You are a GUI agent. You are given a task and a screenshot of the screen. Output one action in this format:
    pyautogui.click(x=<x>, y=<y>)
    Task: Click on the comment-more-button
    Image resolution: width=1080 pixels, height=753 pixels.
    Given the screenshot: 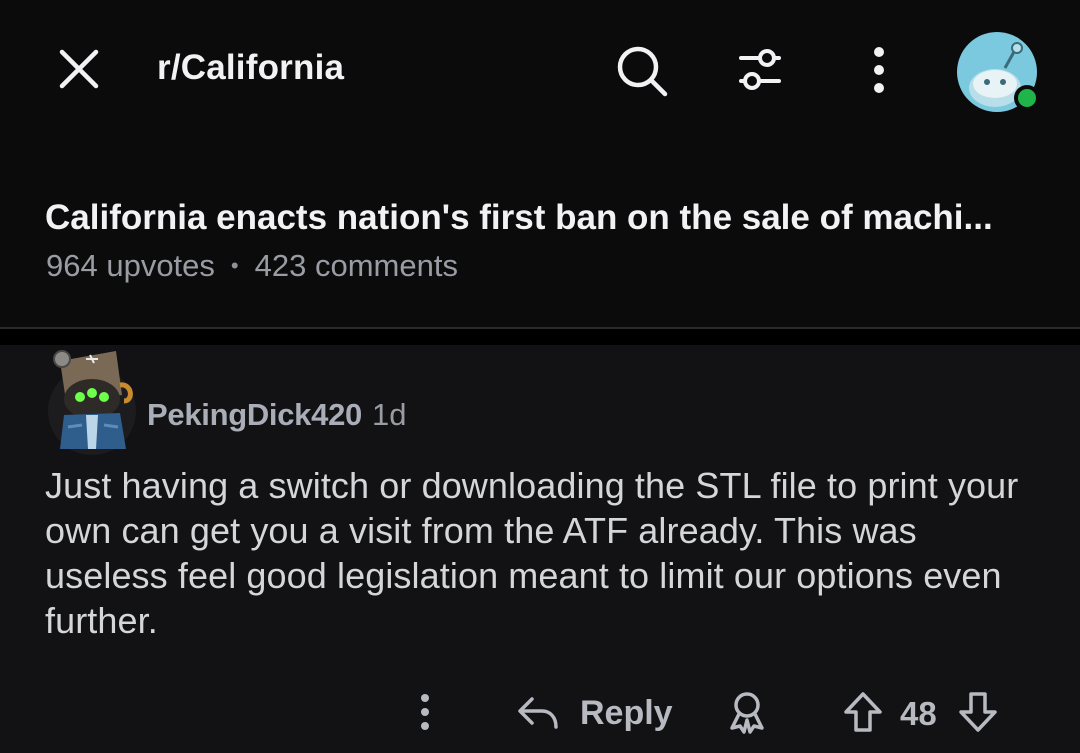 What is the action you would take?
    pyautogui.click(x=425, y=712)
    